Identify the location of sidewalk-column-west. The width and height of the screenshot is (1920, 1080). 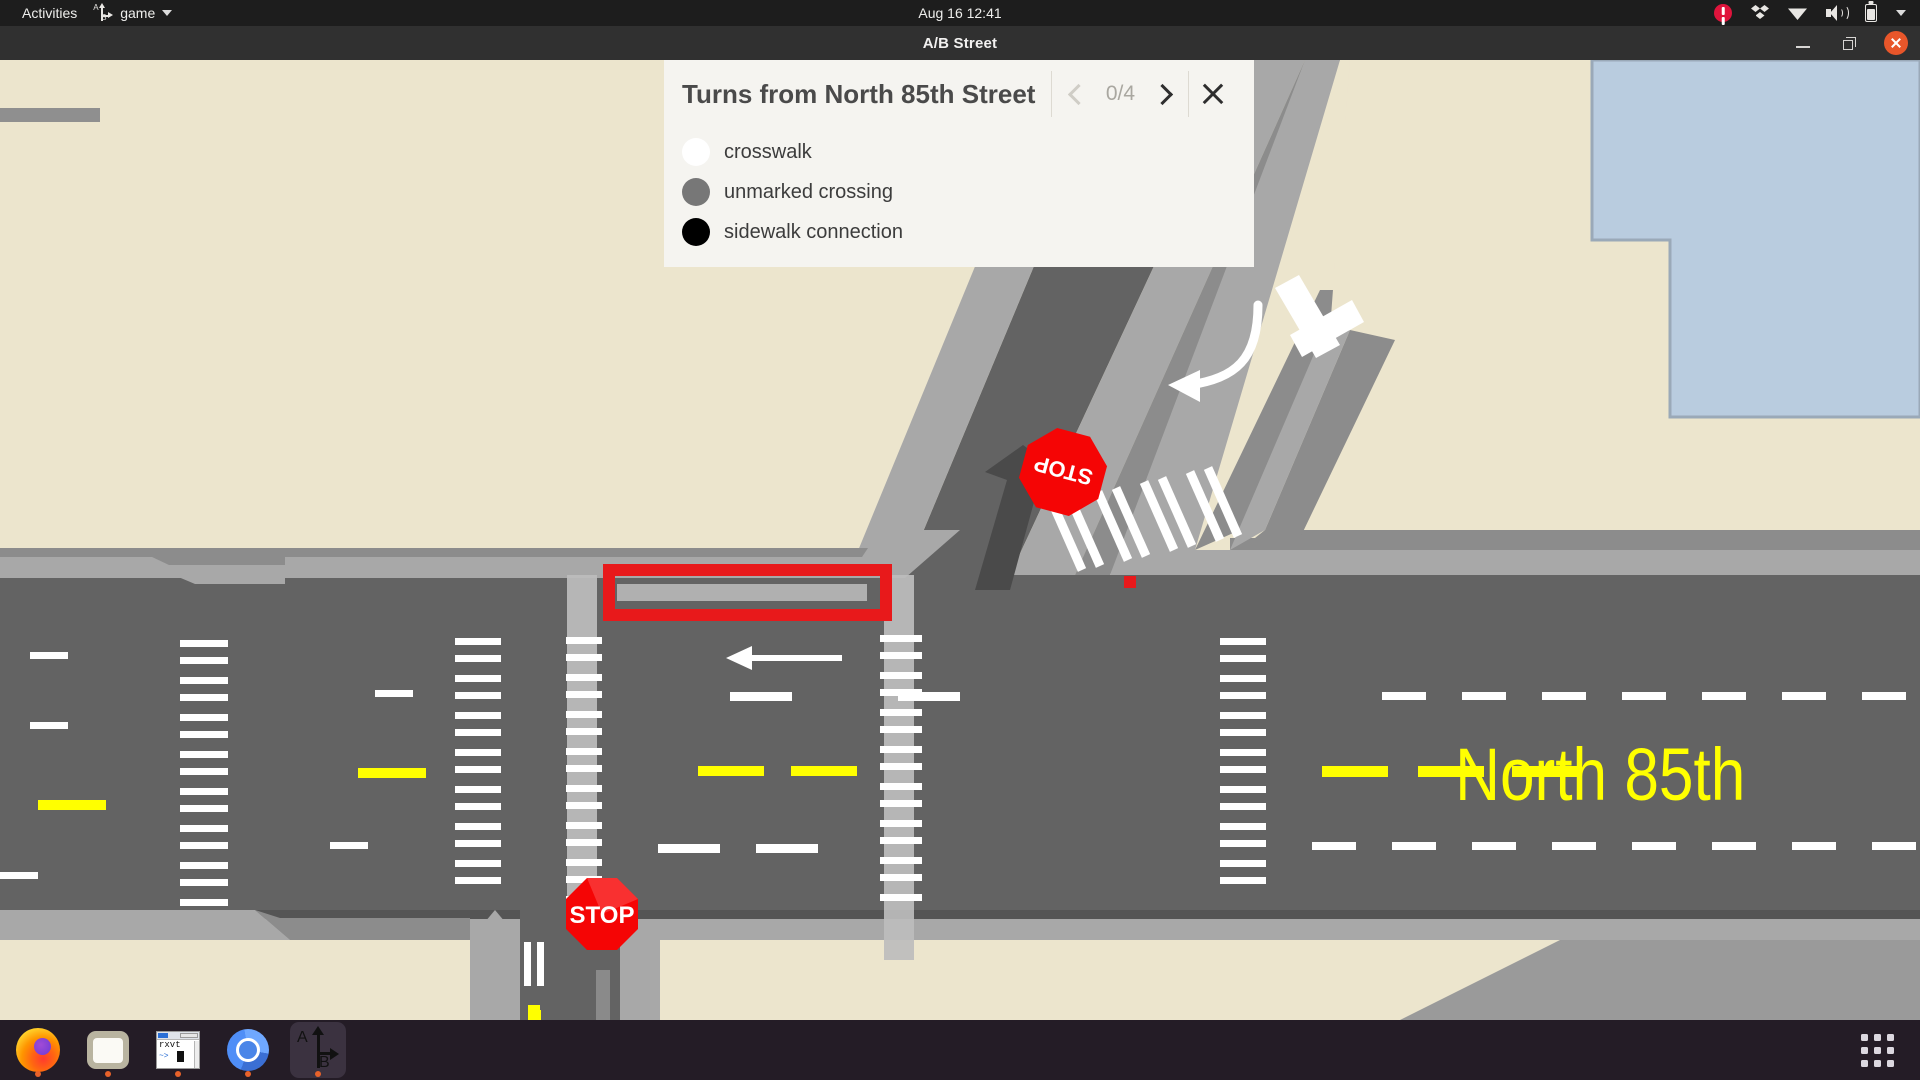
(582, 747).